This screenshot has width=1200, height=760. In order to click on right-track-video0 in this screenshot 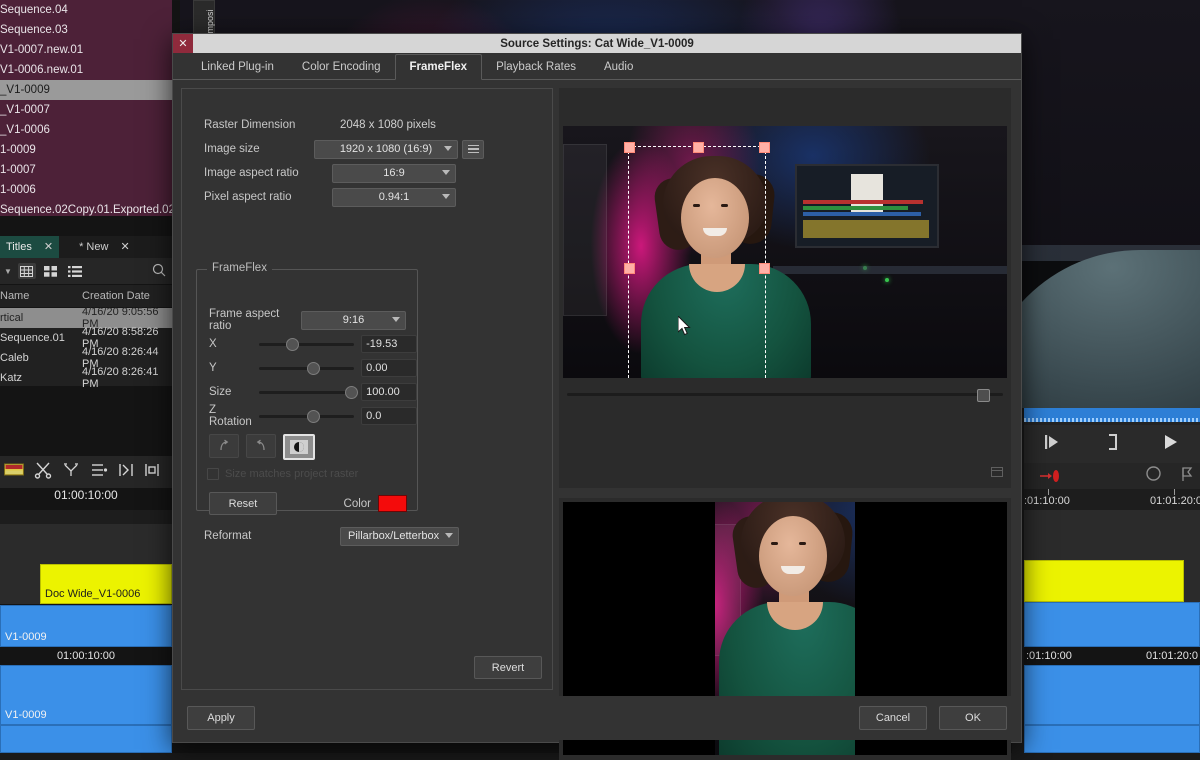, I will do `click(1106, 709)`.